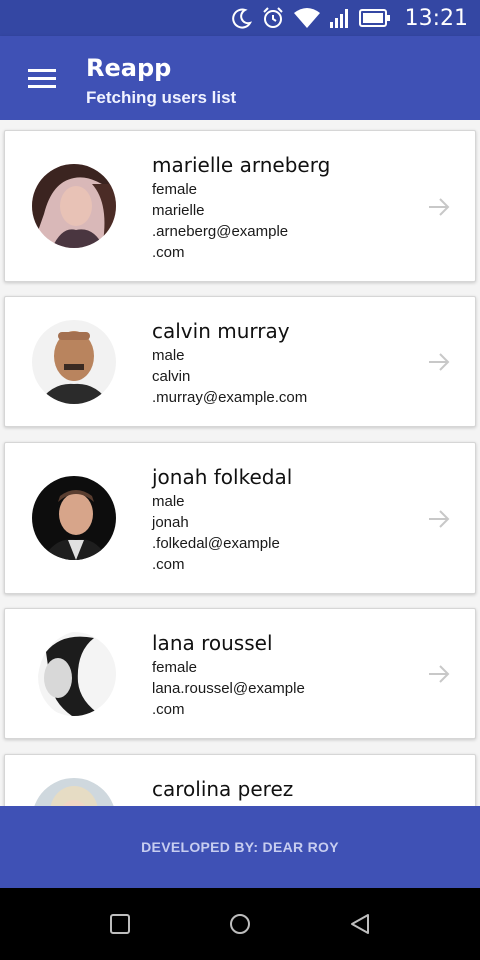  Describe the element at coordinates (161, 97) in the screenshot. I see `app-subtitle: Fetching users list` at that location.